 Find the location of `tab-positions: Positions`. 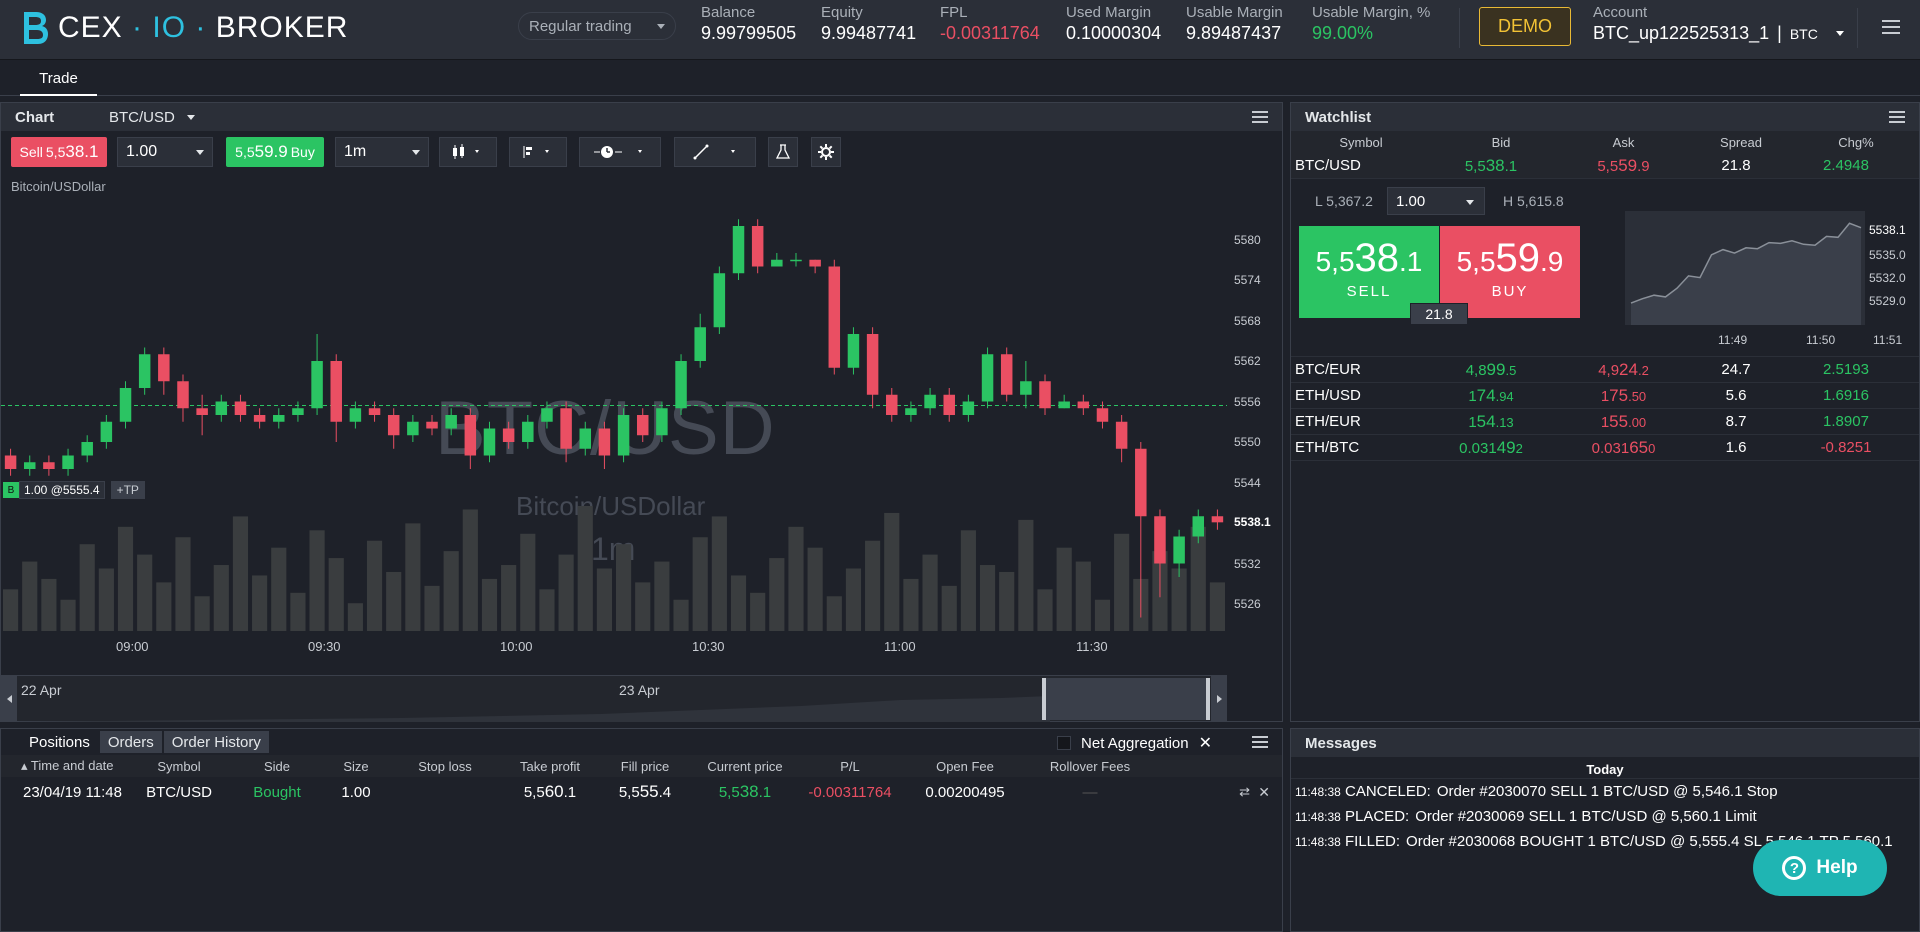

tab-positions: Positions is located at coordinates (59, 742).